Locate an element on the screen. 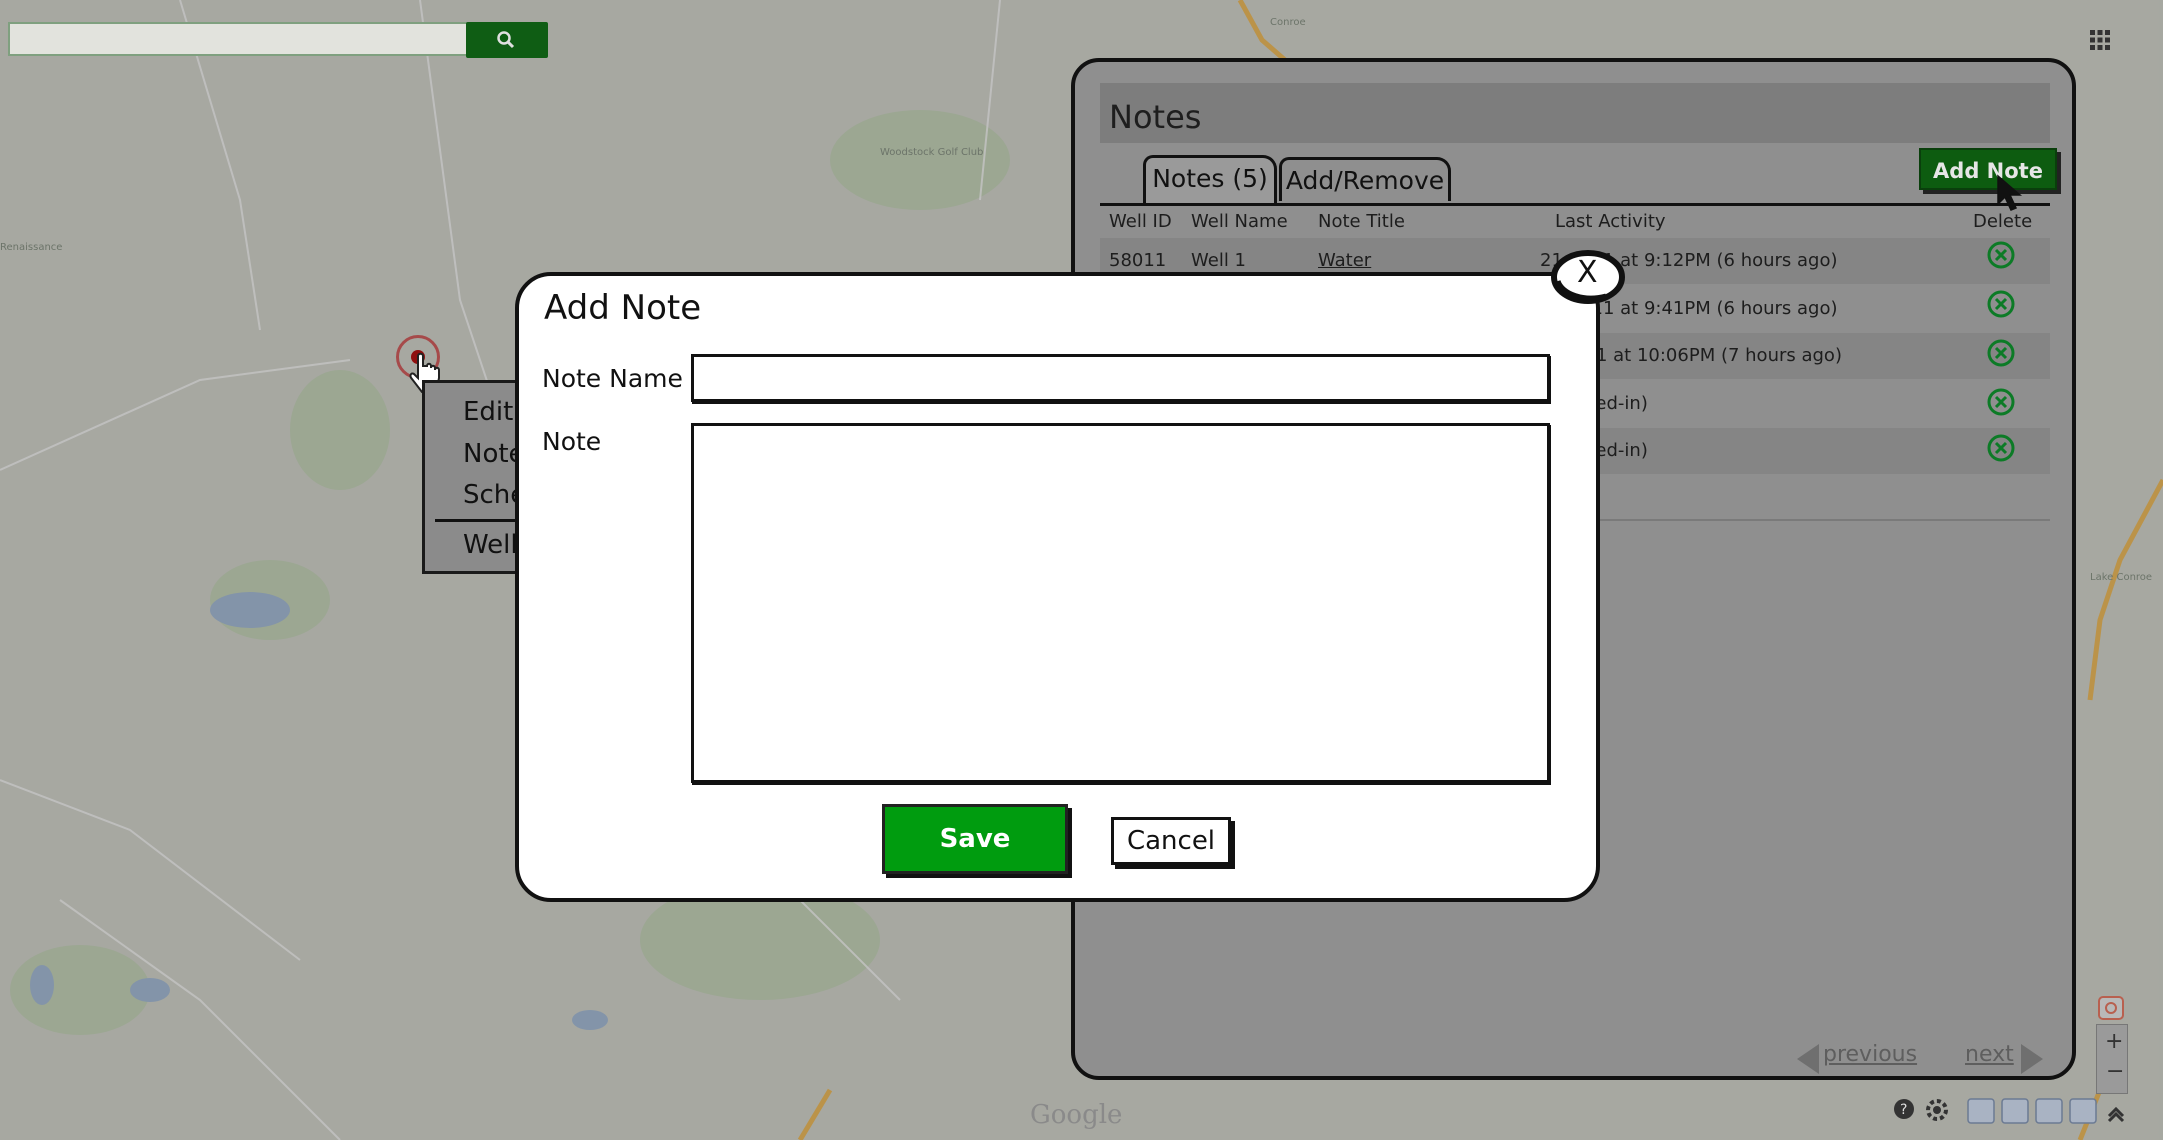 The width and height of the screenshot is (2163, 1140). close-button-label: X is located at coordinates (1587, 272).